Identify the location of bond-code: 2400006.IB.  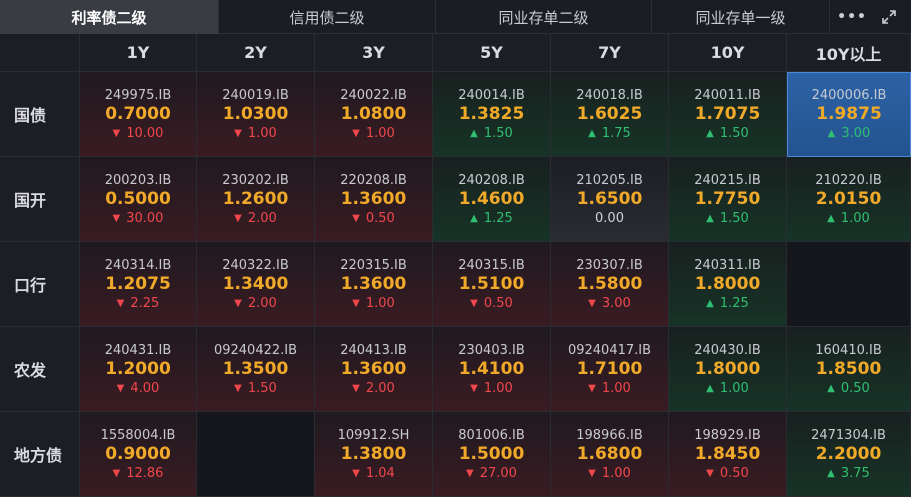
(849, 95).